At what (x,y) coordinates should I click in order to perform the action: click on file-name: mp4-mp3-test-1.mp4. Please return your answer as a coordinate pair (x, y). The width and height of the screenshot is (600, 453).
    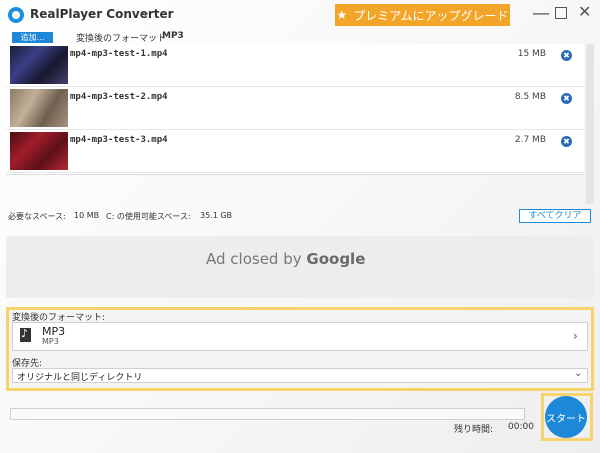
    Looking at the image, I should click on (119, 54).